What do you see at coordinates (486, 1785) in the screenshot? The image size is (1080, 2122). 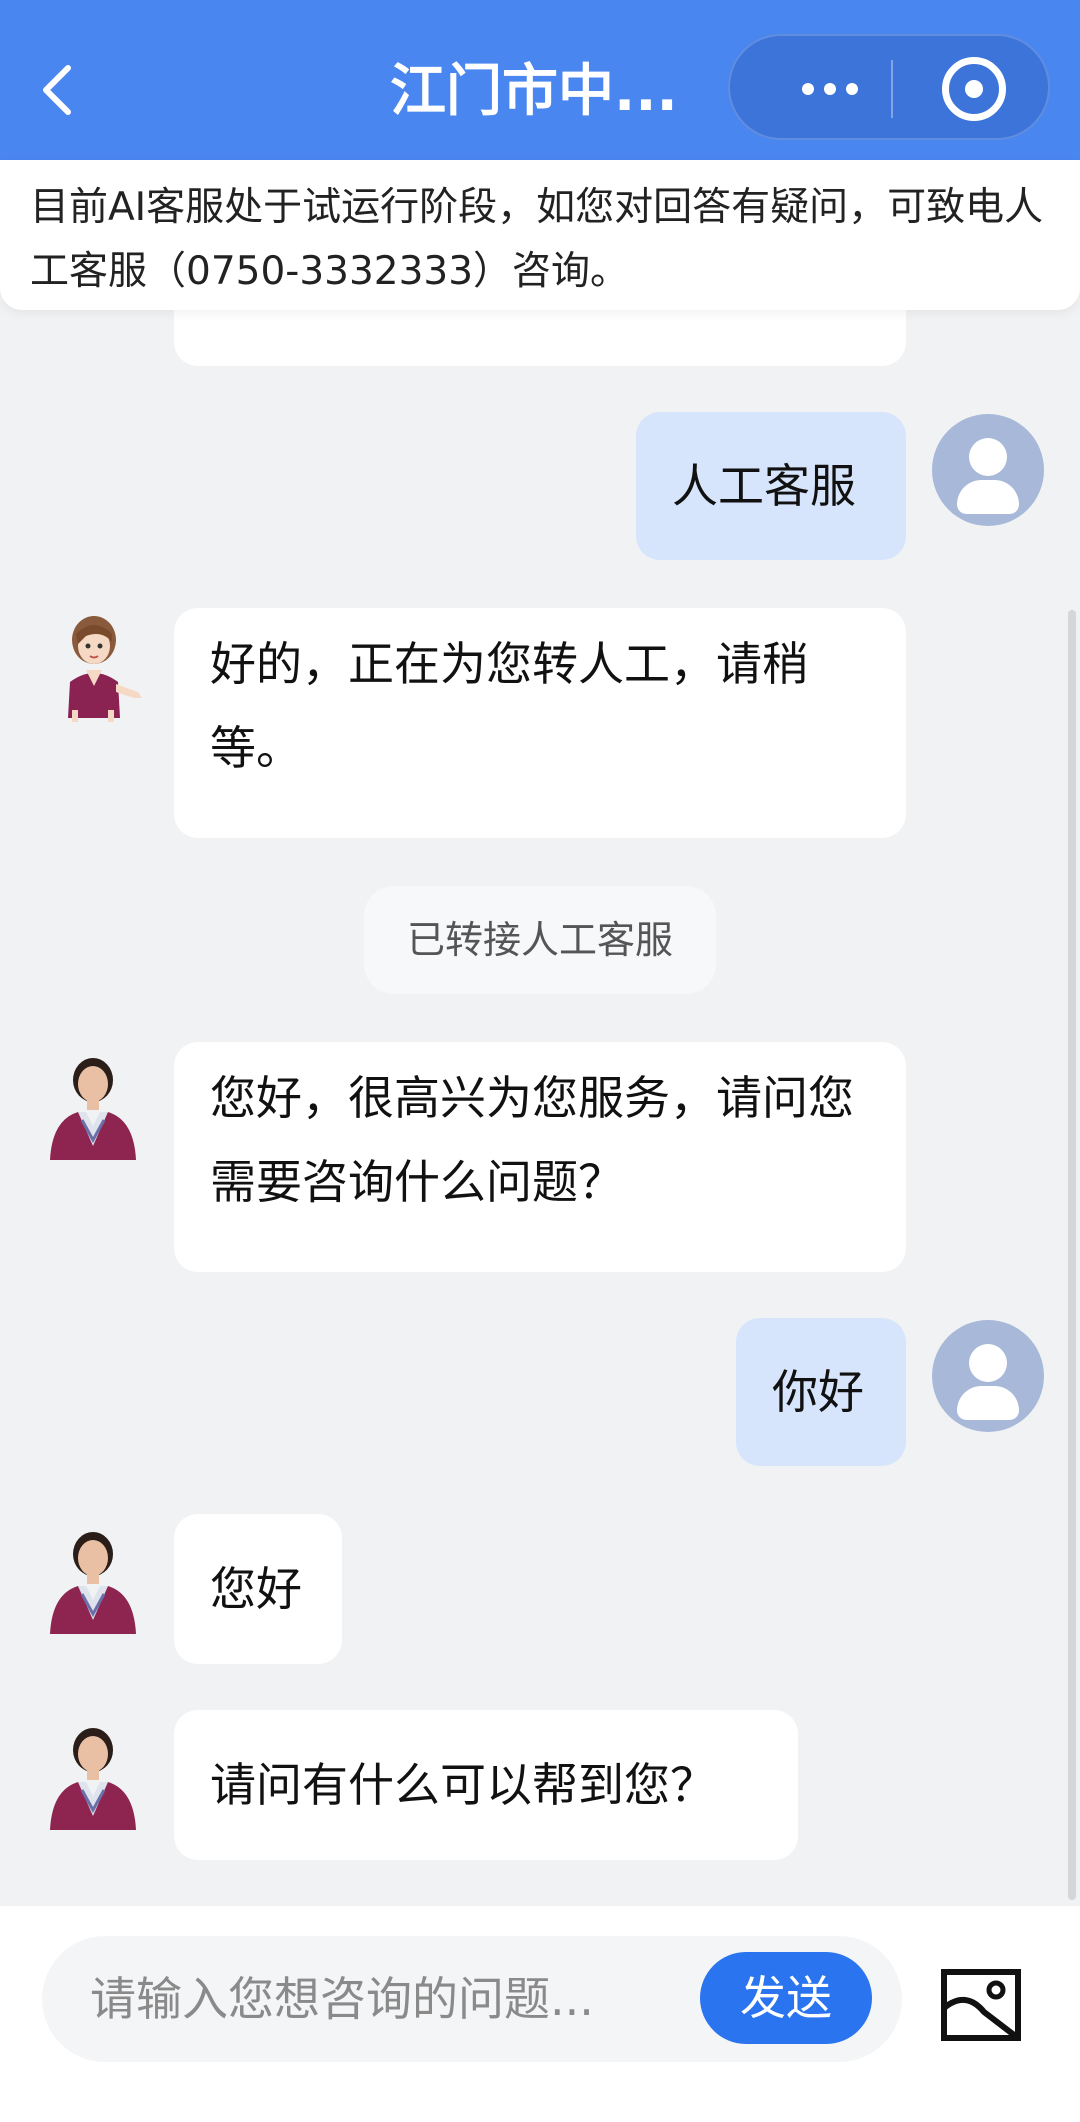 I see `agent-message-bubble: 请问有什么可以帮到您？` at bounding box center [486, 1785].